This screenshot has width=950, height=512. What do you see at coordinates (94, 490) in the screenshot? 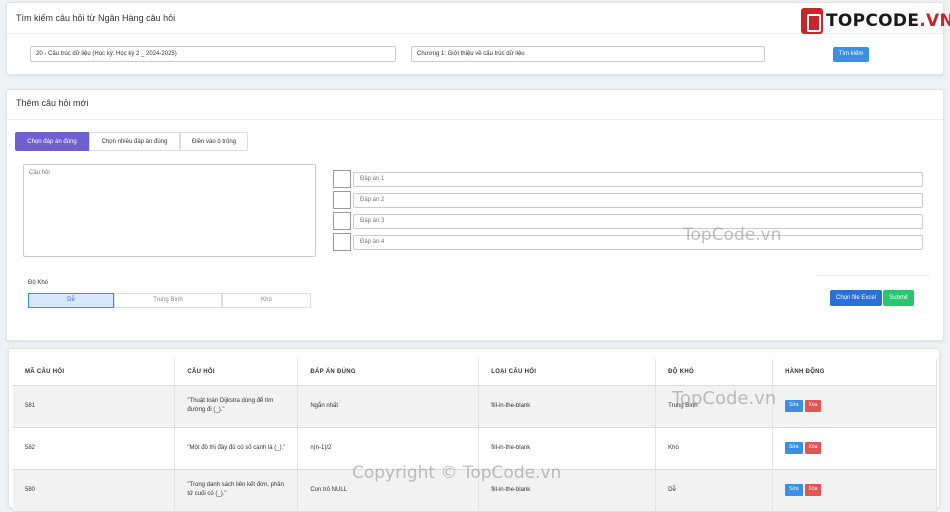
I see `cell-id: 580` at bounding box center [94, 490].